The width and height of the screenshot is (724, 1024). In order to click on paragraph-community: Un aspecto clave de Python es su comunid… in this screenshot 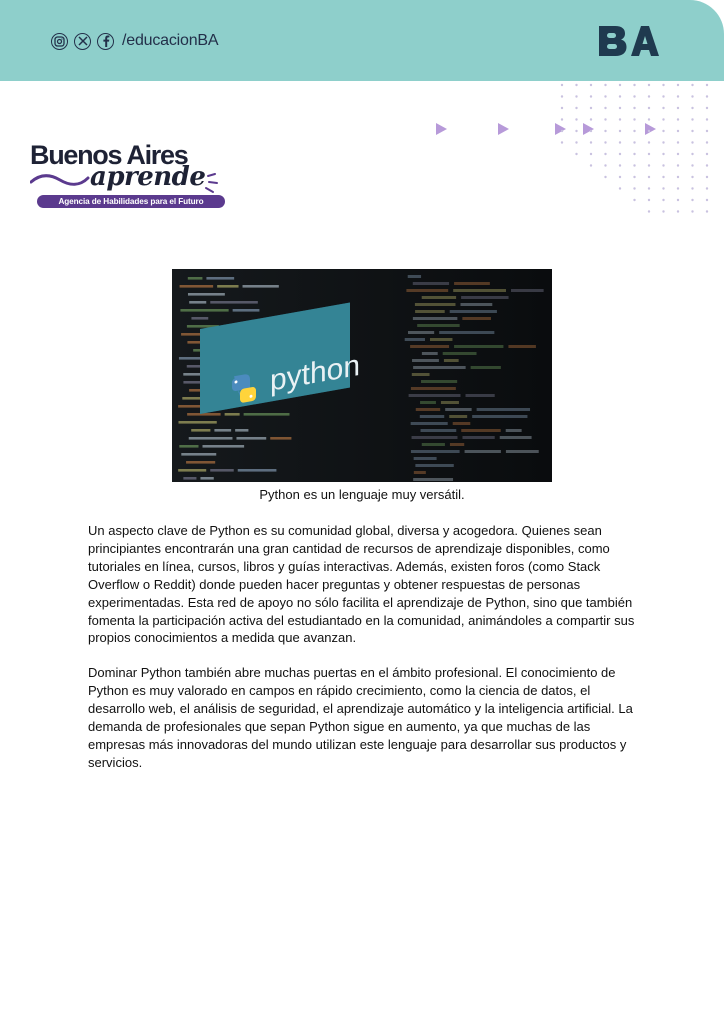, I will do `click(361, 584)`.